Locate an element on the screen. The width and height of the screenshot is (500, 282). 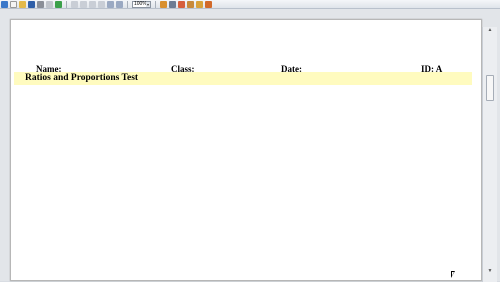
scroll-up-icon: ▲ is located at coordinates (490, 30).